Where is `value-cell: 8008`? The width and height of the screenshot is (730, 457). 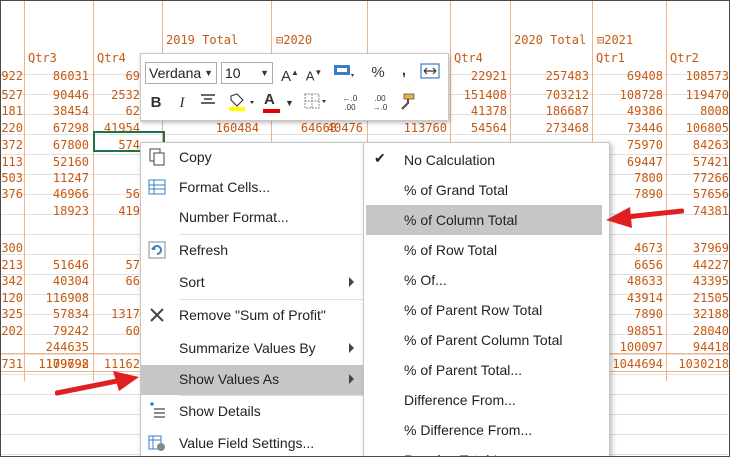 value-cell: 8008 is located at coordinates (698, 111).